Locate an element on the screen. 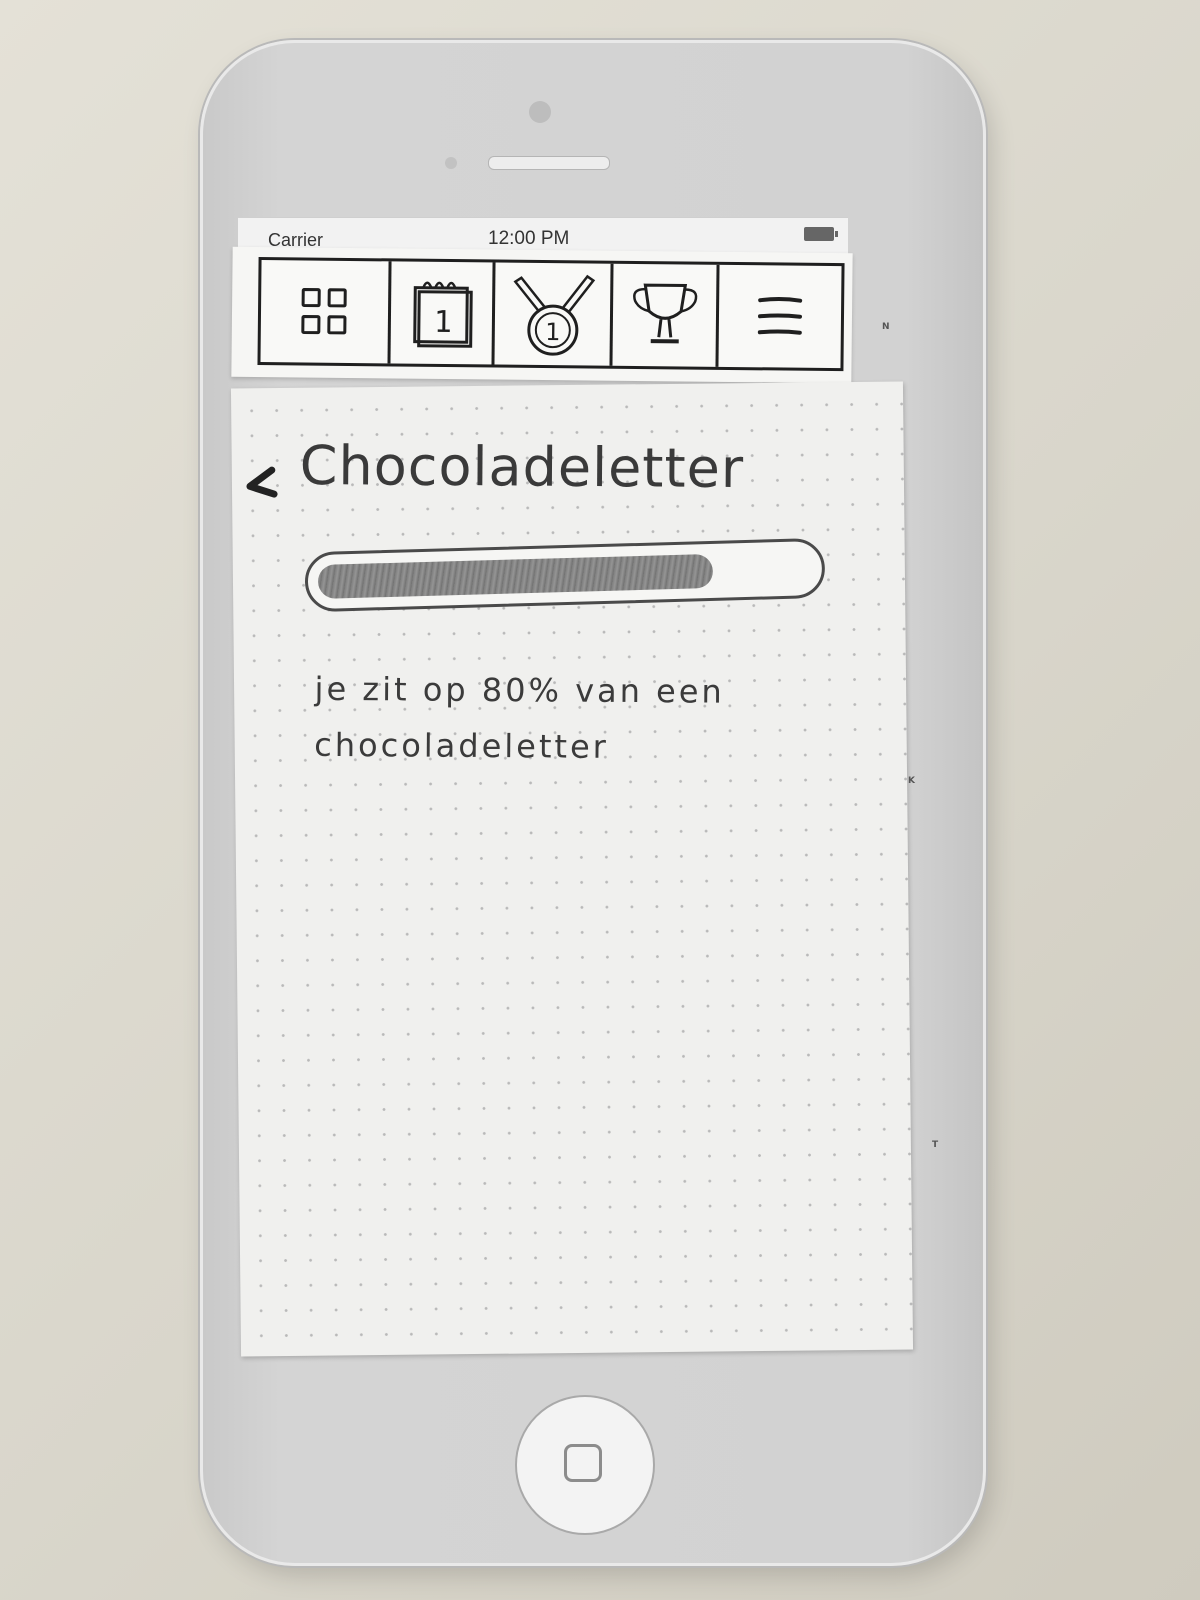 The width and height of the screenshot is (1200, 1600). home-square-icon is located at coordinates (583, 1463).